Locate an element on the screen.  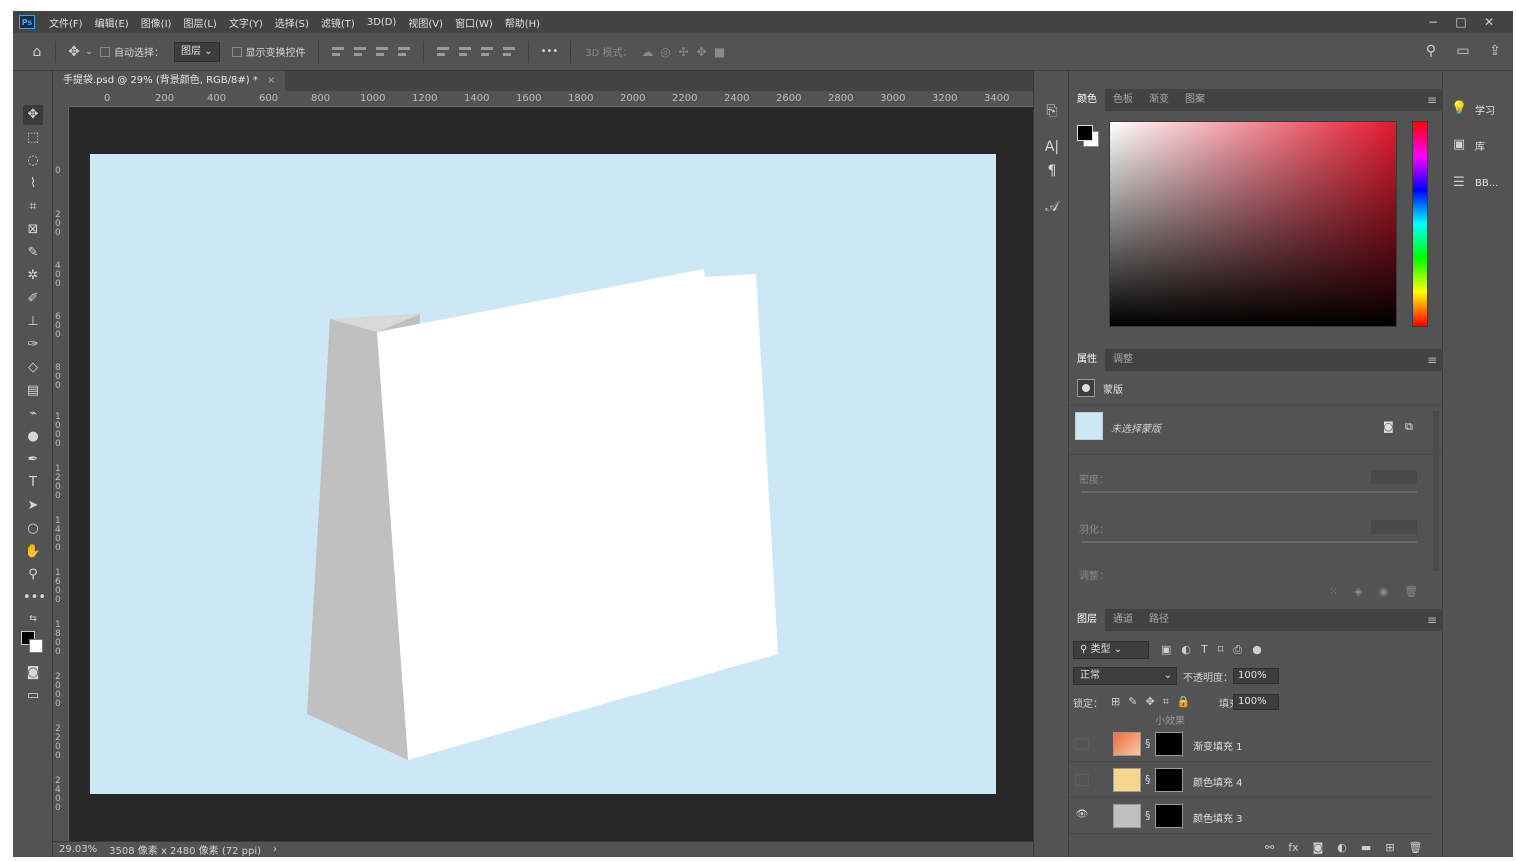
align-left-icon is located at coordinates (338, 52).